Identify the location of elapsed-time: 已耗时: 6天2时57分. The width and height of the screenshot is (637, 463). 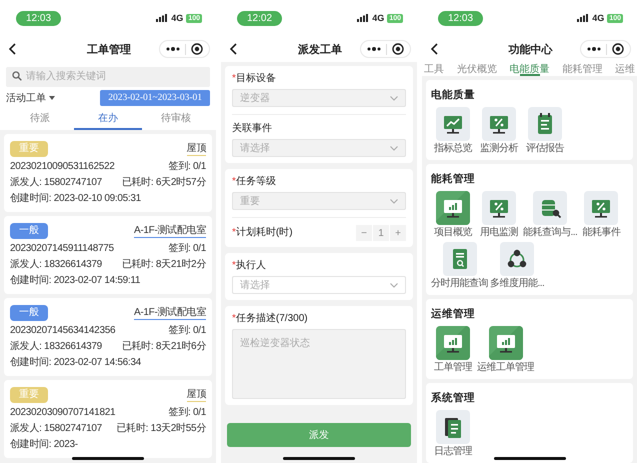
(164, 182).